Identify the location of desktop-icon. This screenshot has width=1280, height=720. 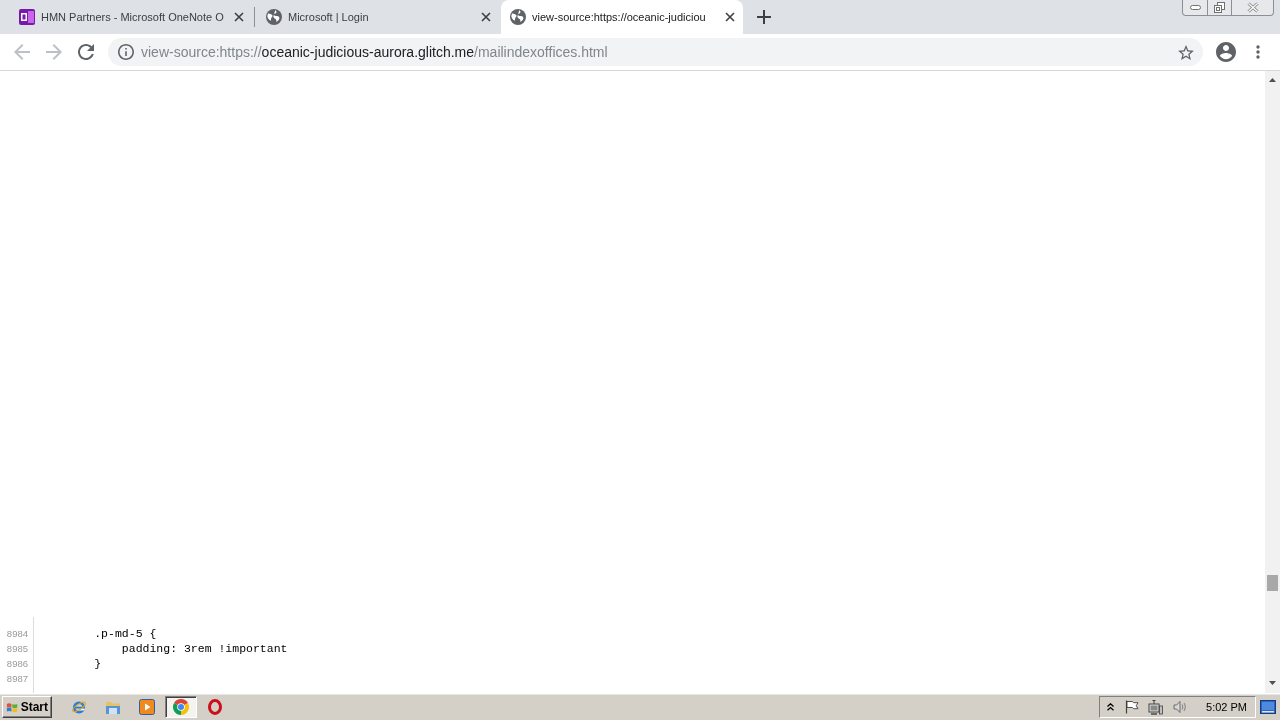
(1268, 707).